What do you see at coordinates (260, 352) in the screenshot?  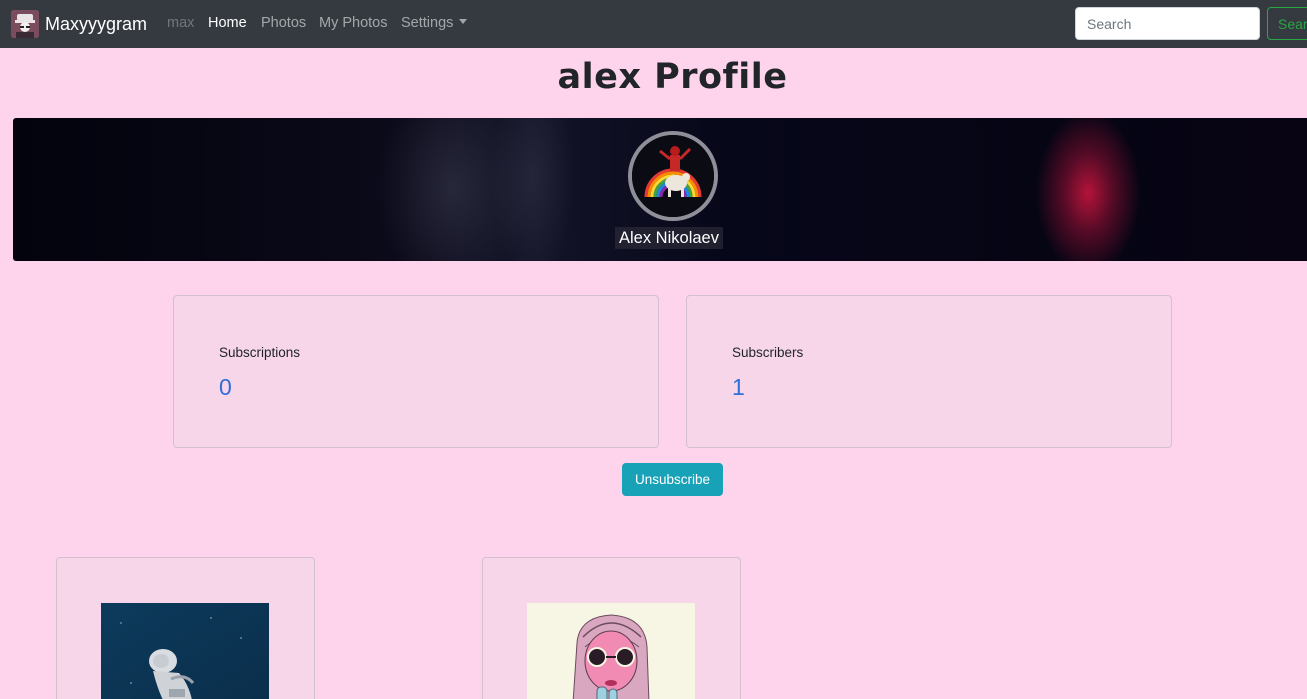 I see `subscriptions-label: Subscriptions` at bounding box center [260, 352].